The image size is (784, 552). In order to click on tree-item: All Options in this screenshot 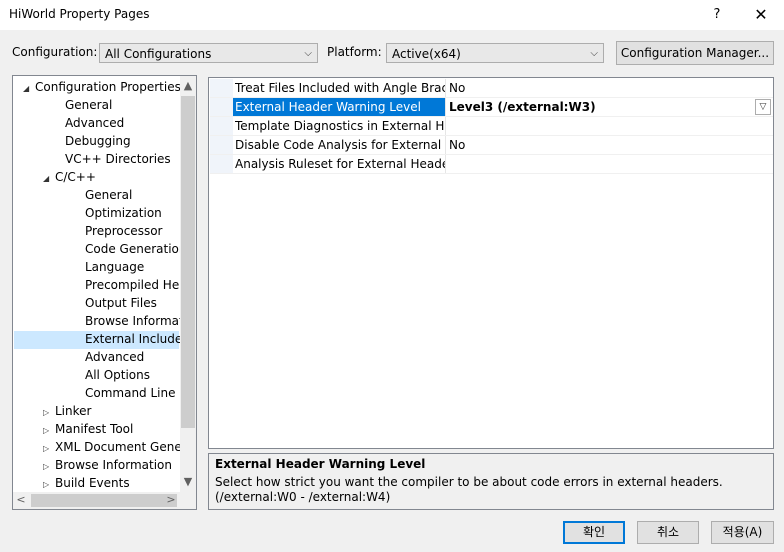, I will do `click(111, 375)`.